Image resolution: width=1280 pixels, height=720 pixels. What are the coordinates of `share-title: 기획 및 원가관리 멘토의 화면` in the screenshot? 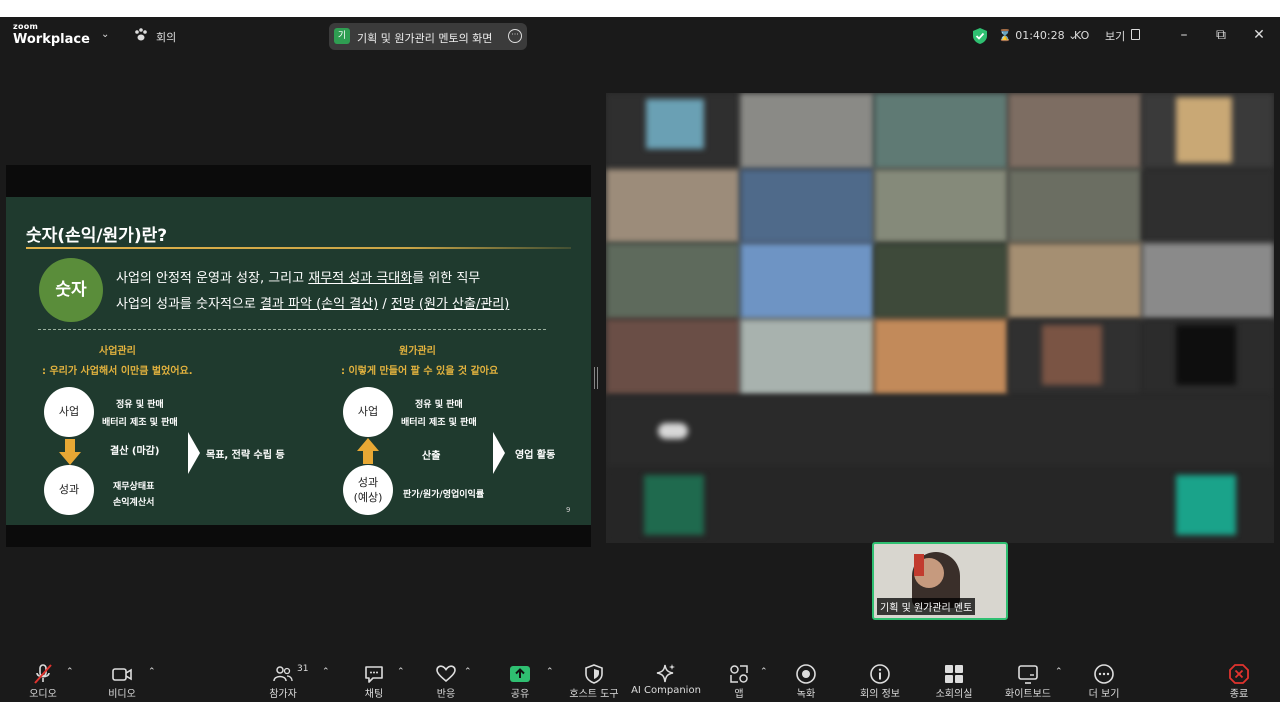 It's located at (425, 38).